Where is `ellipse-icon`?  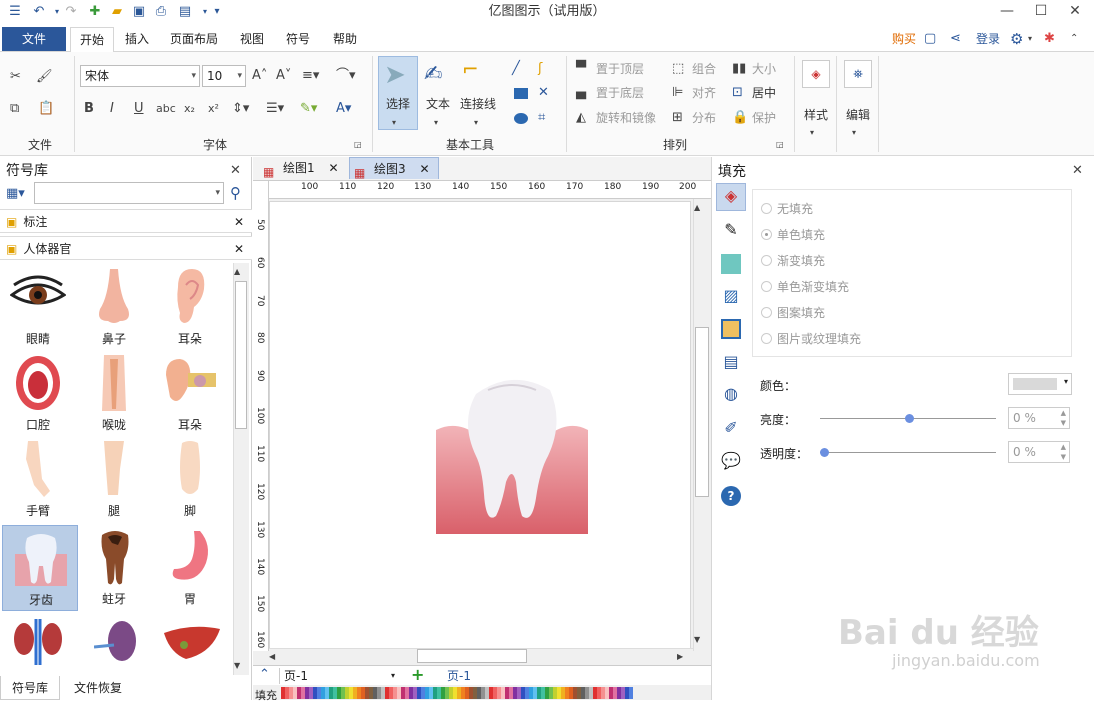
ellipse-icon is located at coordinates (521, 118).